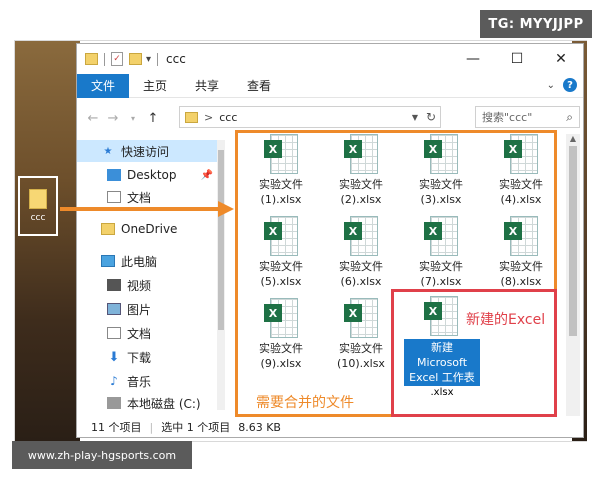 Image resolution: width=600 pixels, height=480 pixels. What do you see at coordinates (108, 261) in the screenshot?
I see `computer-icon` at bounding box center [108, 261].